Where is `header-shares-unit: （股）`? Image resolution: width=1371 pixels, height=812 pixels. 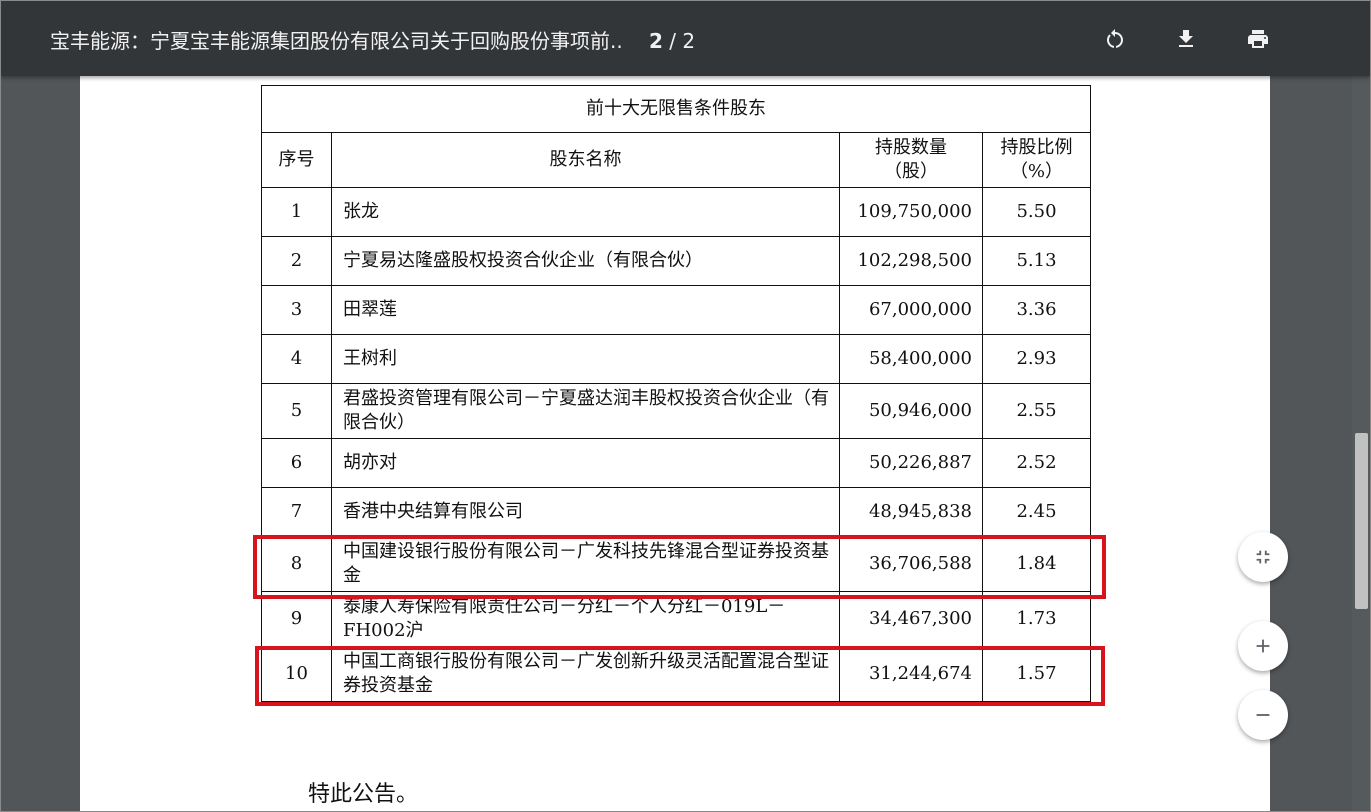
header-shares-unit: （股） is located at coordinates (911, 171).